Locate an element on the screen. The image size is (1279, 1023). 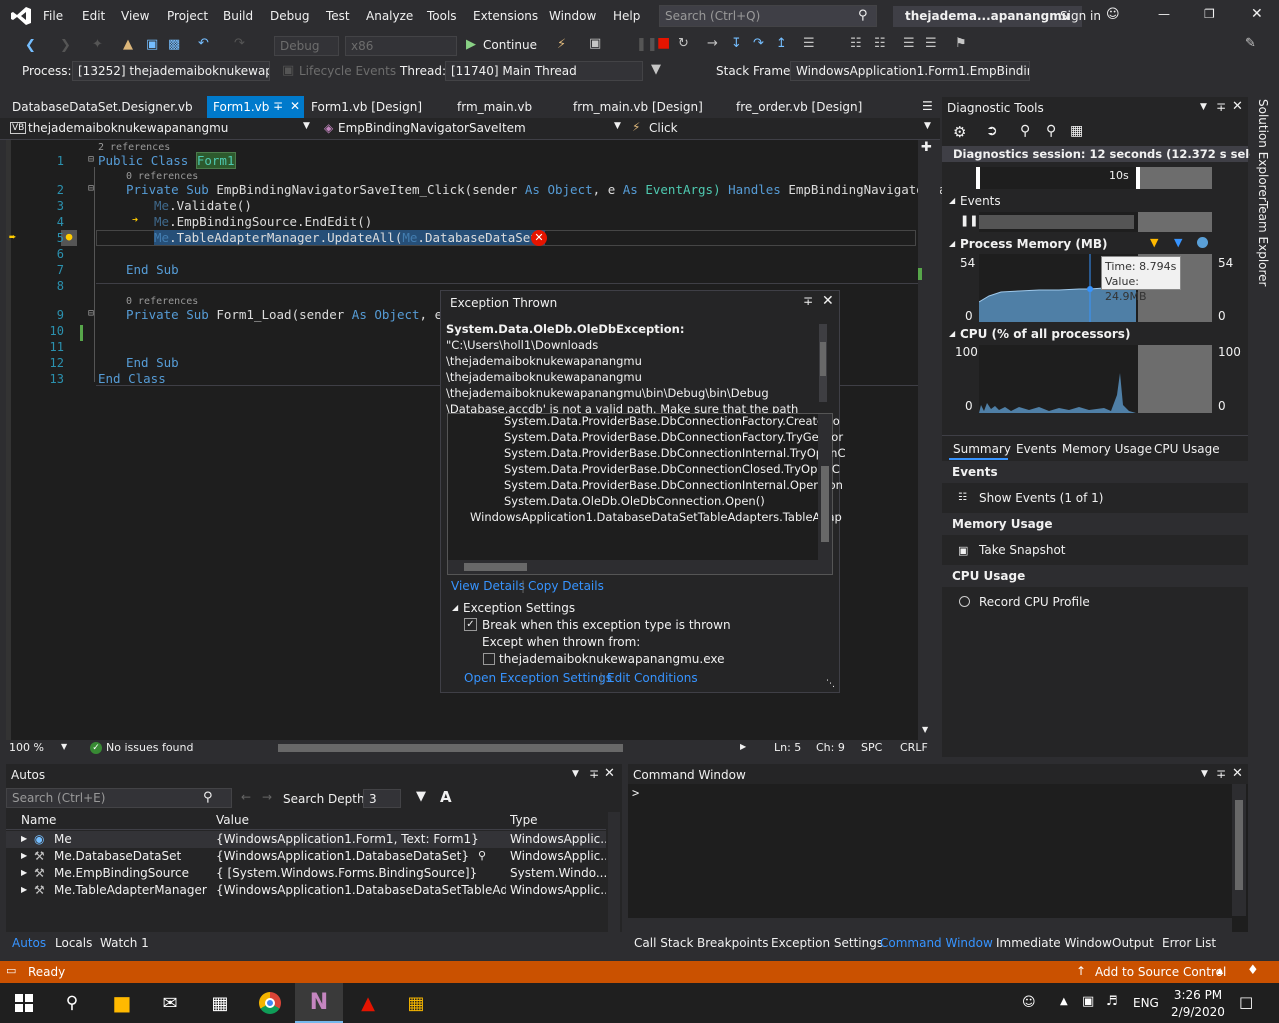
search-input: Search (Ctrl+Q) is located at coordinates (768, 16).